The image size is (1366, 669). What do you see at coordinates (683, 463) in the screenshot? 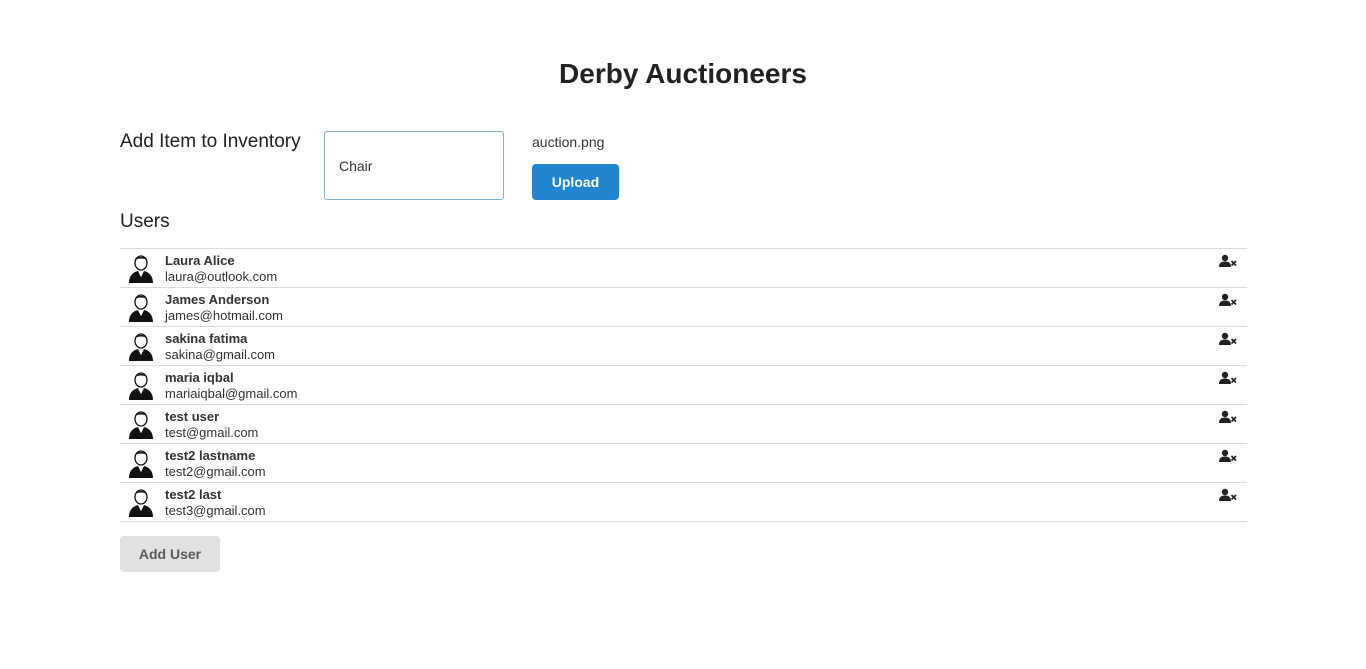
I see `user-row: test2 lastname test2@gmail.com` at bounding box center [683, 463].